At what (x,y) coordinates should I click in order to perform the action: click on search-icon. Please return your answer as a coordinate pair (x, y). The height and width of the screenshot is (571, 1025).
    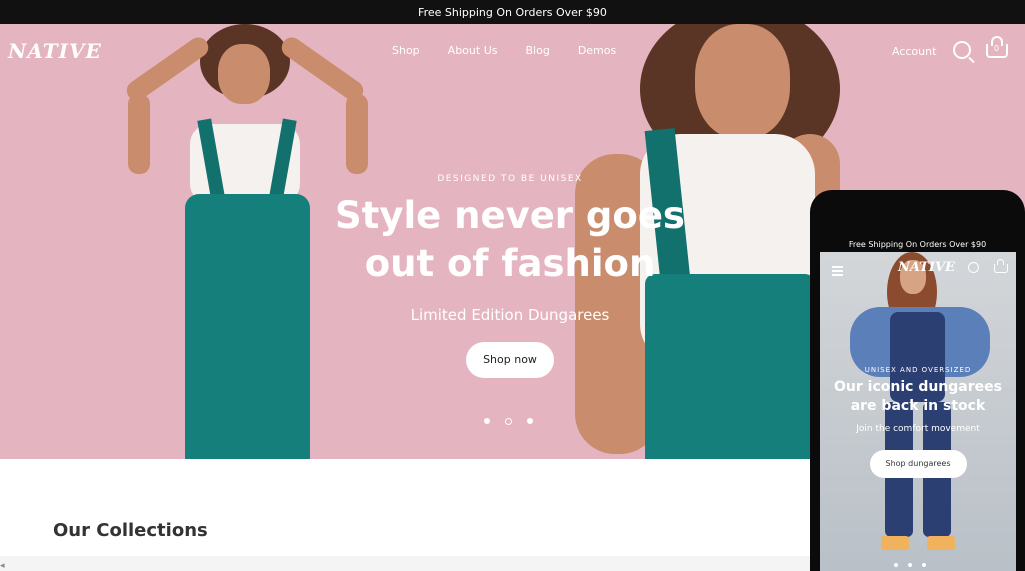
    Looking at the image, I should click on (962, 50).